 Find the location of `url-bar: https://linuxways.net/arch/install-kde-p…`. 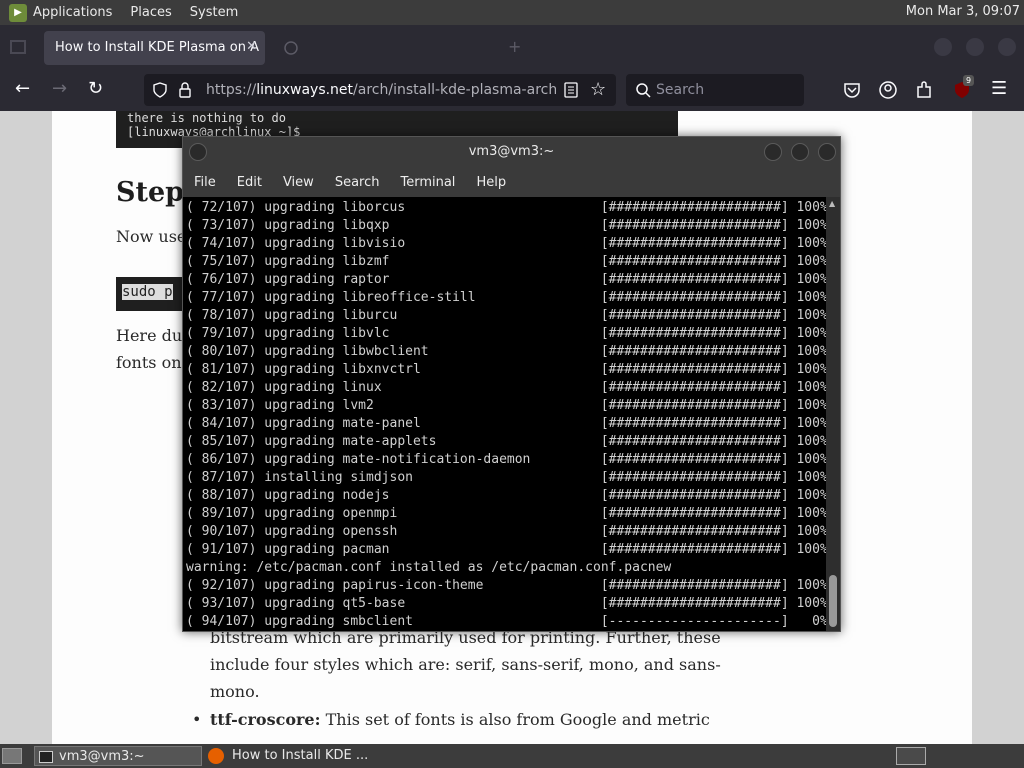

url-bar: https://linuxways.net/arch/install-kde-p… is located at coordinates (380, 90).